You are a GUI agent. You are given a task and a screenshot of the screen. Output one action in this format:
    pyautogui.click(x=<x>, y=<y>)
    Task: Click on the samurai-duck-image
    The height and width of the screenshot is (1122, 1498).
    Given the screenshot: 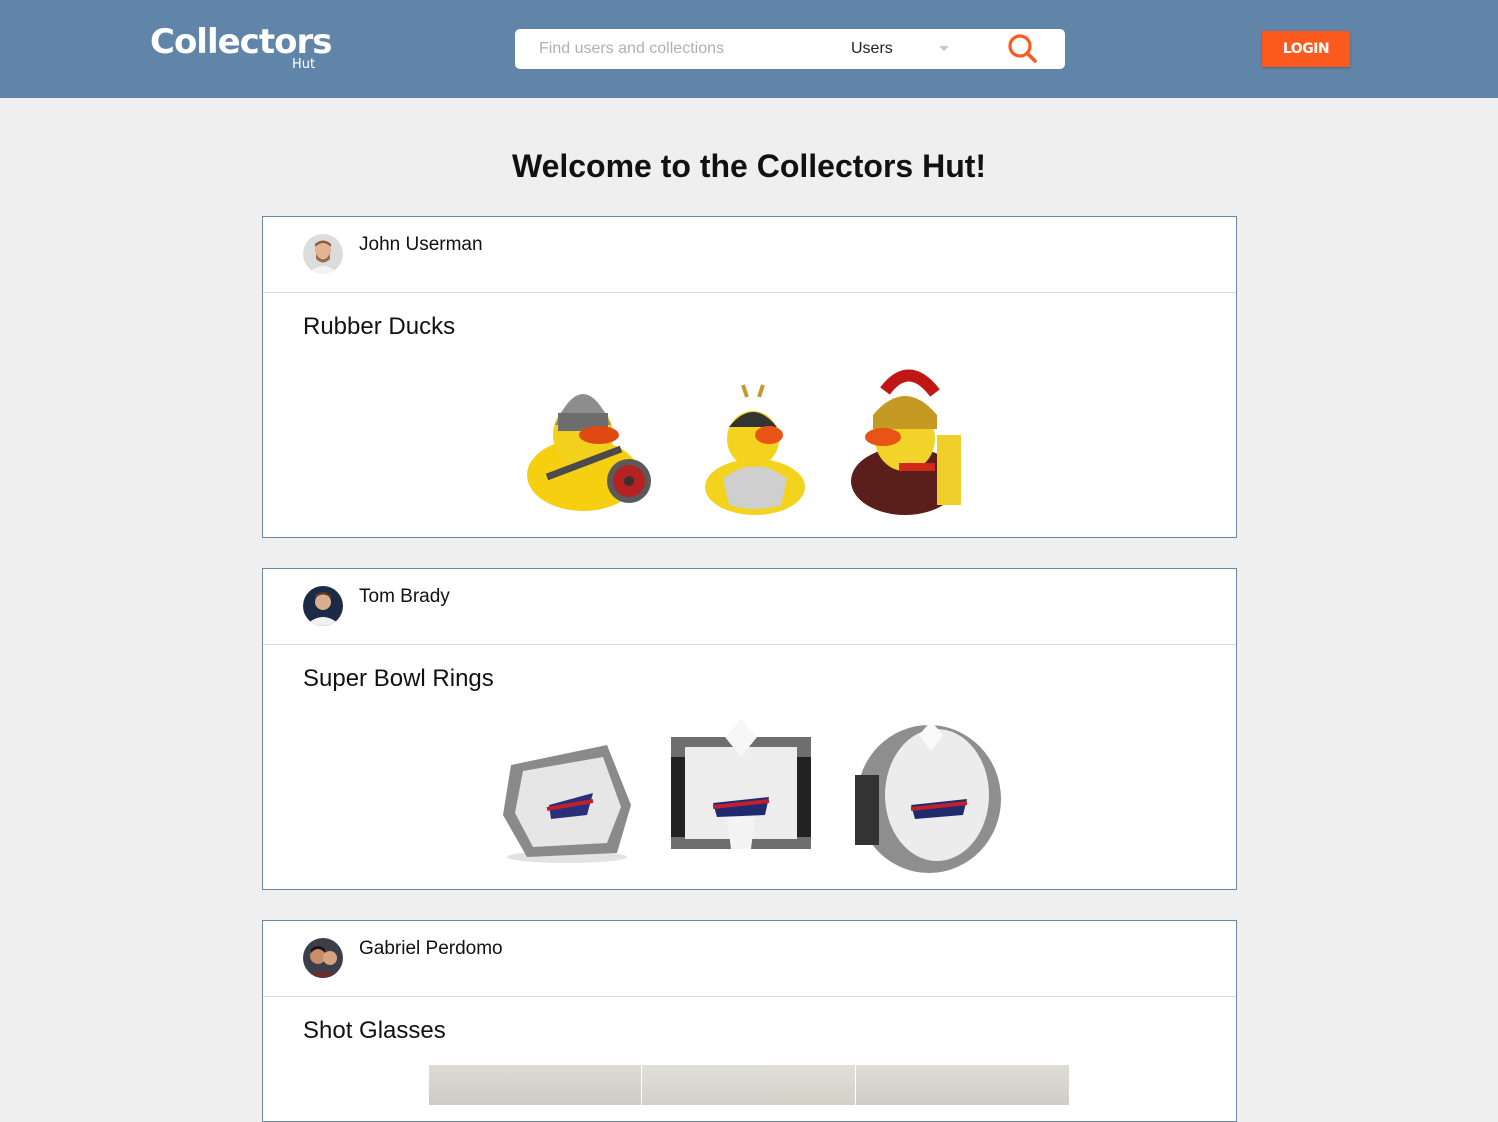 What is the action you would take?
    pyautogui.click(x=755, y=449)
    